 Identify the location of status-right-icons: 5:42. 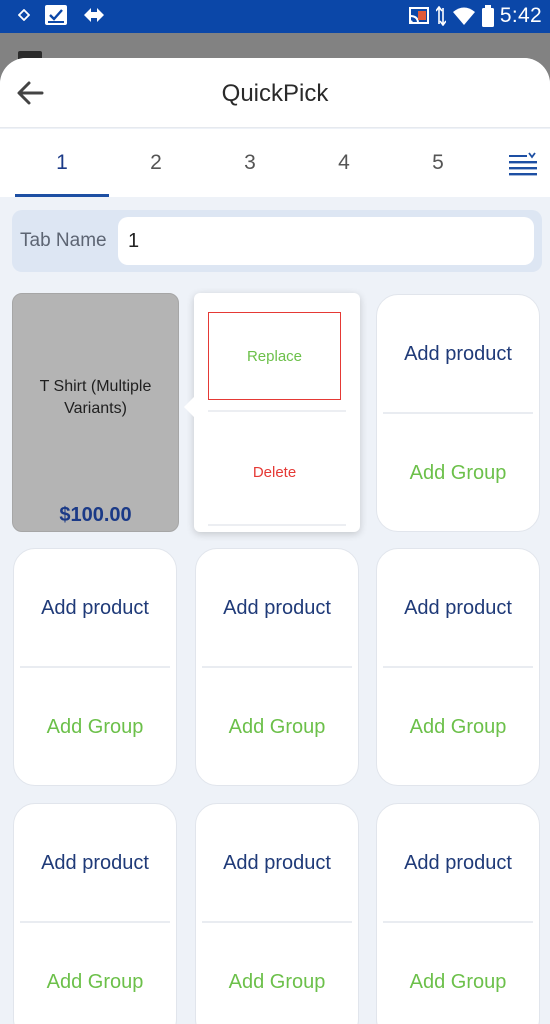
(475, 16).